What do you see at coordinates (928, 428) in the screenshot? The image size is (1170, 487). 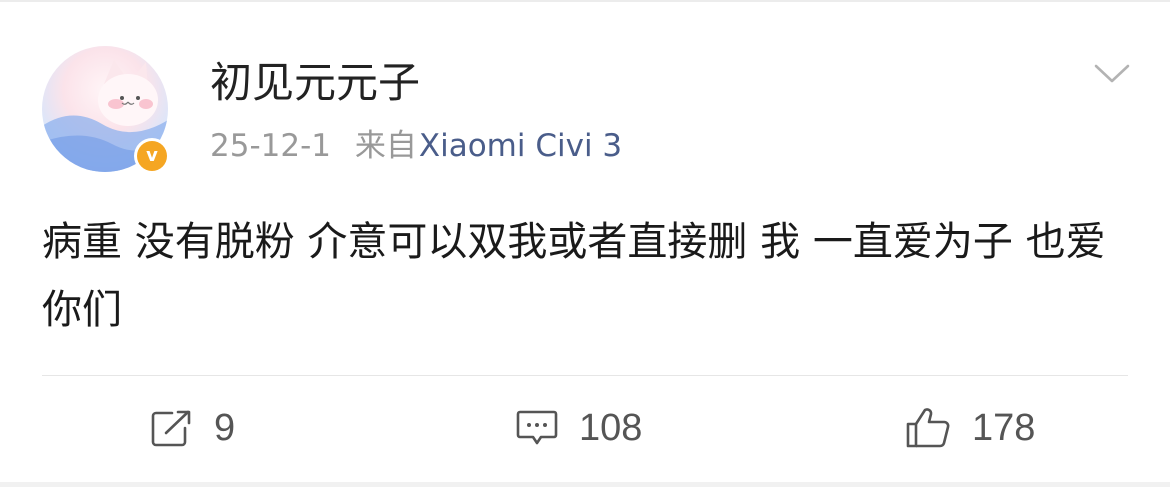 I see `thumbs-up-icon` at bounding box center [928, 428].